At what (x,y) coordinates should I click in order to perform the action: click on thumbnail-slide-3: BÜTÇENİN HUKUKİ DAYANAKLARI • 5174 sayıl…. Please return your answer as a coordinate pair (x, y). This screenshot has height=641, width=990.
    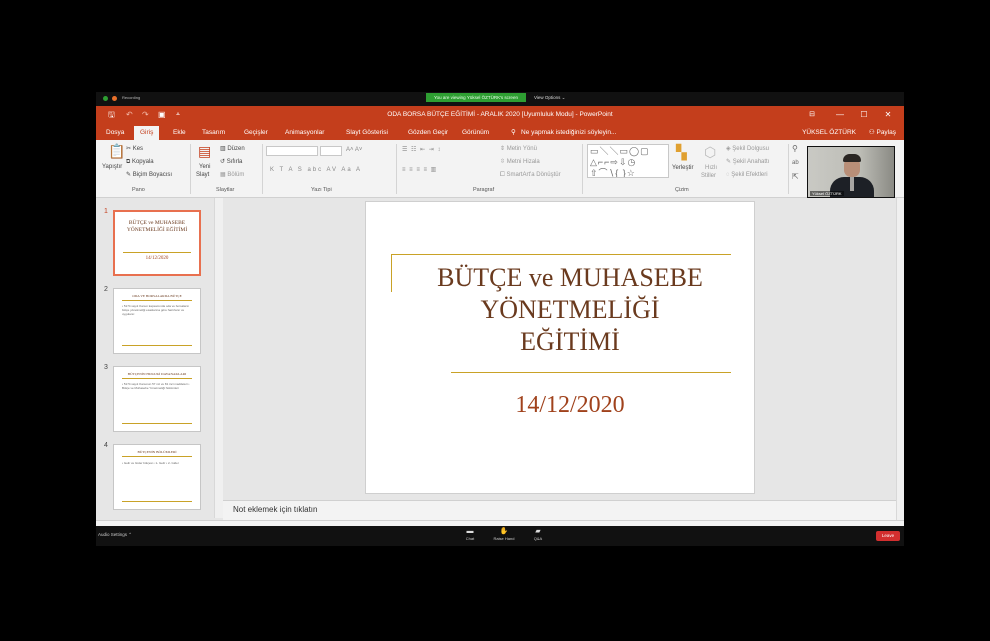
    Looking at the image, I should click on (157, 399).